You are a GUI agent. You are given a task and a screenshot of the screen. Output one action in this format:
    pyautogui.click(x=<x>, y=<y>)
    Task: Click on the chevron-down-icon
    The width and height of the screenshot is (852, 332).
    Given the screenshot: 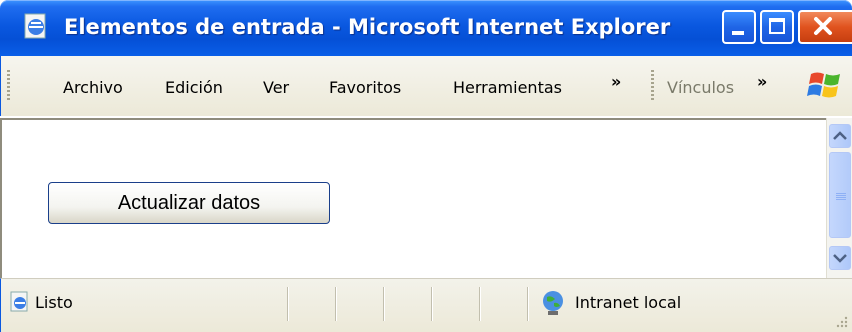 What is the action you would take?
    pyautogui.click(x=840, y=258)
    